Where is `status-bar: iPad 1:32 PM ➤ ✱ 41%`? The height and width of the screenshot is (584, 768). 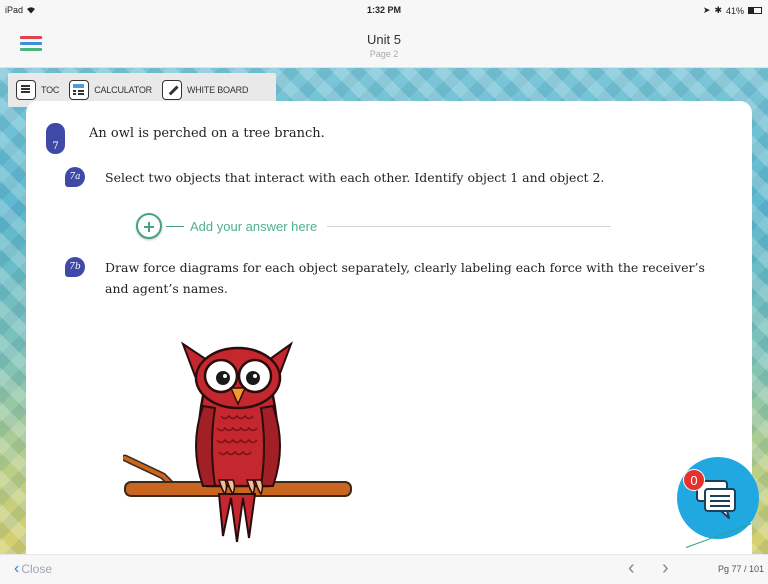 status-bar: iPad 1:32 PM ➤ ✱ 41% is located at coordinates (384, 10).